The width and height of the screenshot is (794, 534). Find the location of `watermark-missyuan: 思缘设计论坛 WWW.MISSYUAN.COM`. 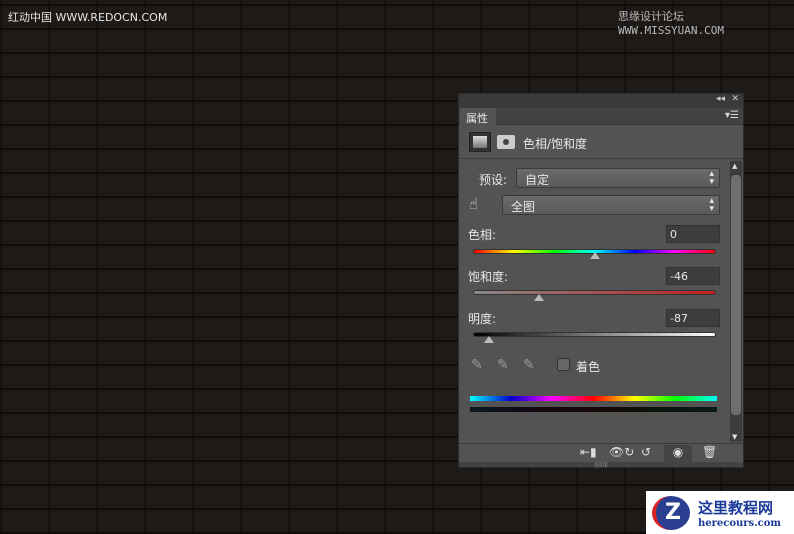

watermark-missyuan: 思缘设计论坛 WWW.MISSYUAN.COM is located at coordinates (671, 23).